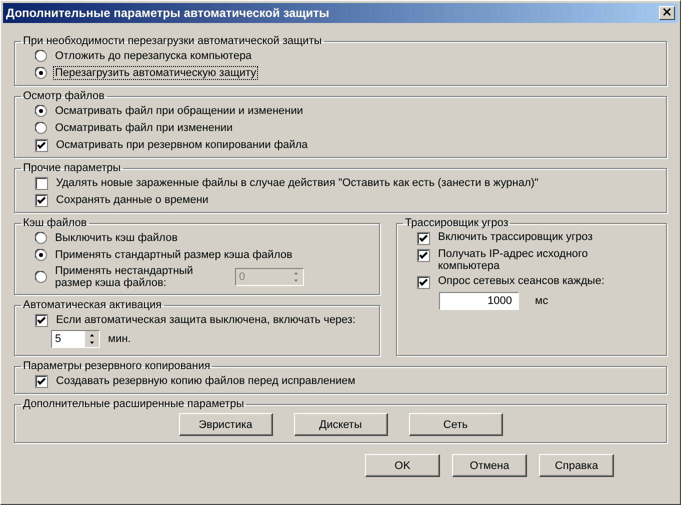  I want to click on option-button: Сеть, so click(455, 424).